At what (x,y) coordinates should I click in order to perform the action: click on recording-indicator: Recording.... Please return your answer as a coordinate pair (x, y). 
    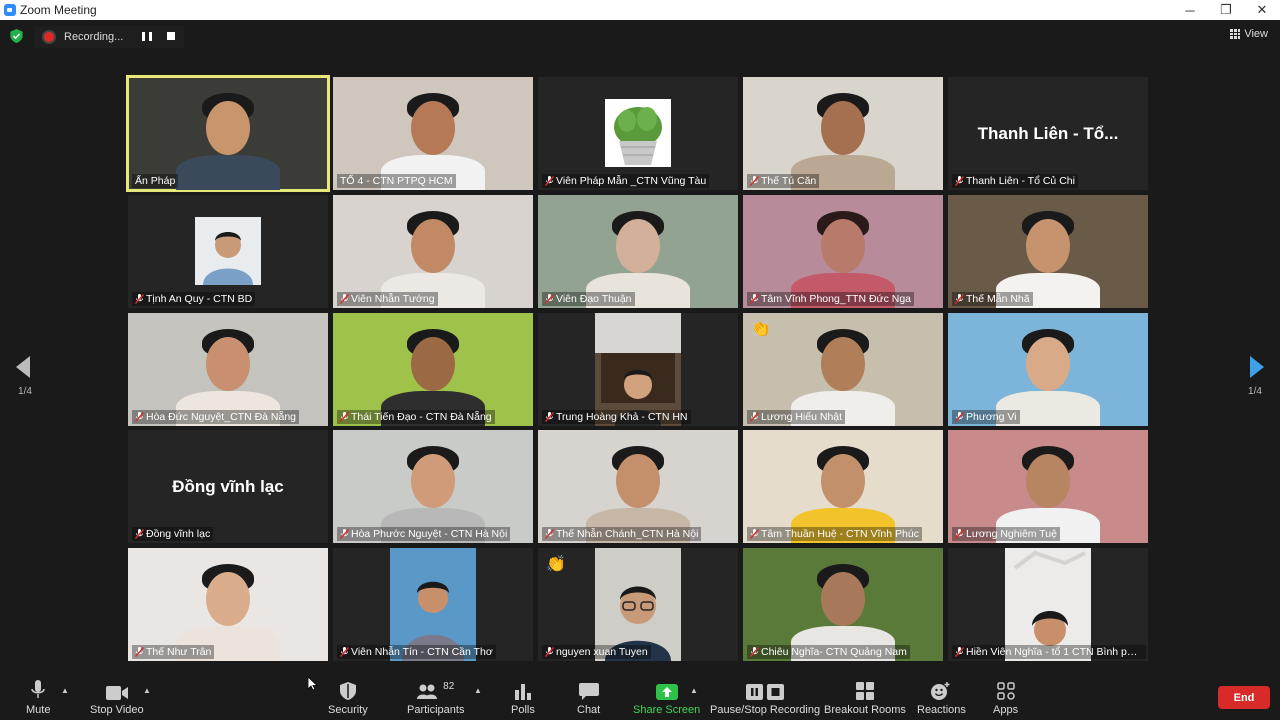
    Looking at the image, I should click on (109, 37).